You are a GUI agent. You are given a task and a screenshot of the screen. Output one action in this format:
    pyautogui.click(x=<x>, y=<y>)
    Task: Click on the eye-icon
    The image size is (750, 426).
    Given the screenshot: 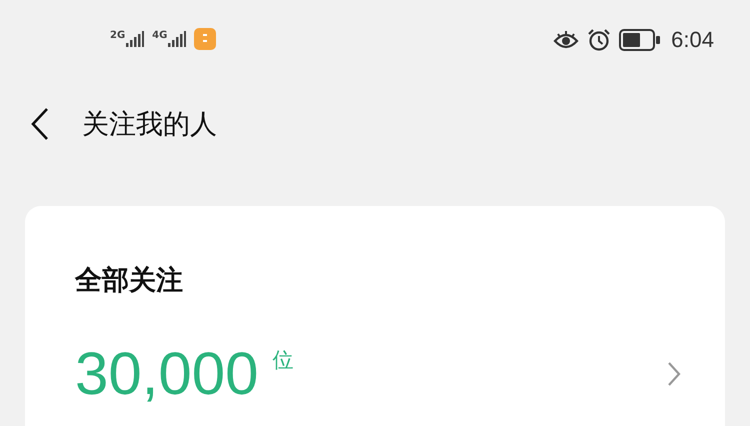 What is the action you would take?
    pyautogui.click(x=566, y=40)
    